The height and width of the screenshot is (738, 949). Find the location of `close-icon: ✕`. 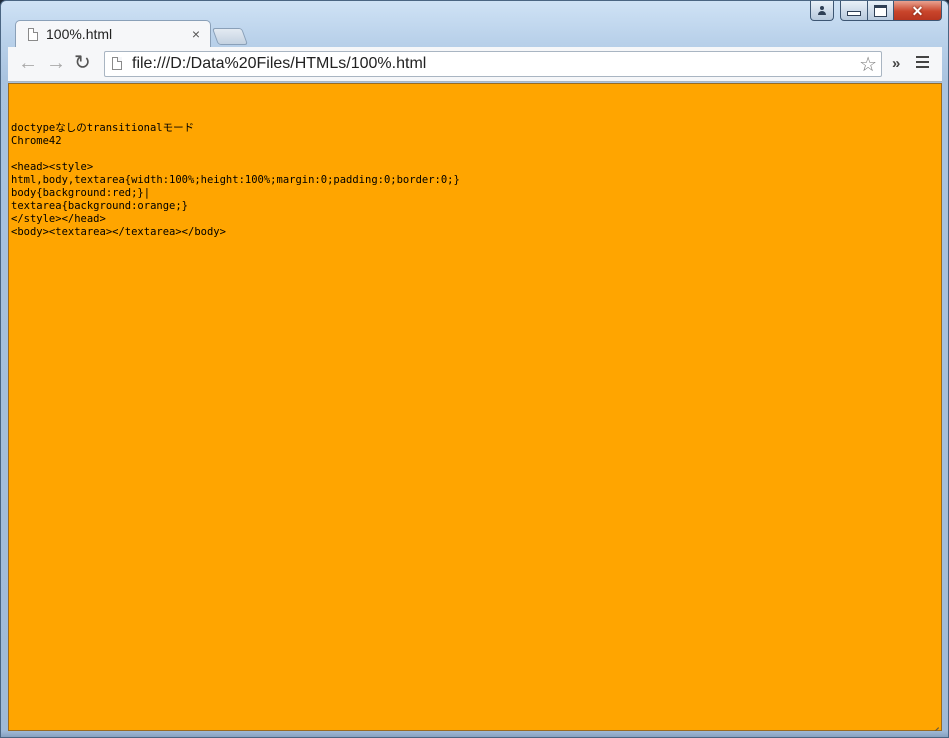

close-icon: ✕ is located at coordinates (917, 10).